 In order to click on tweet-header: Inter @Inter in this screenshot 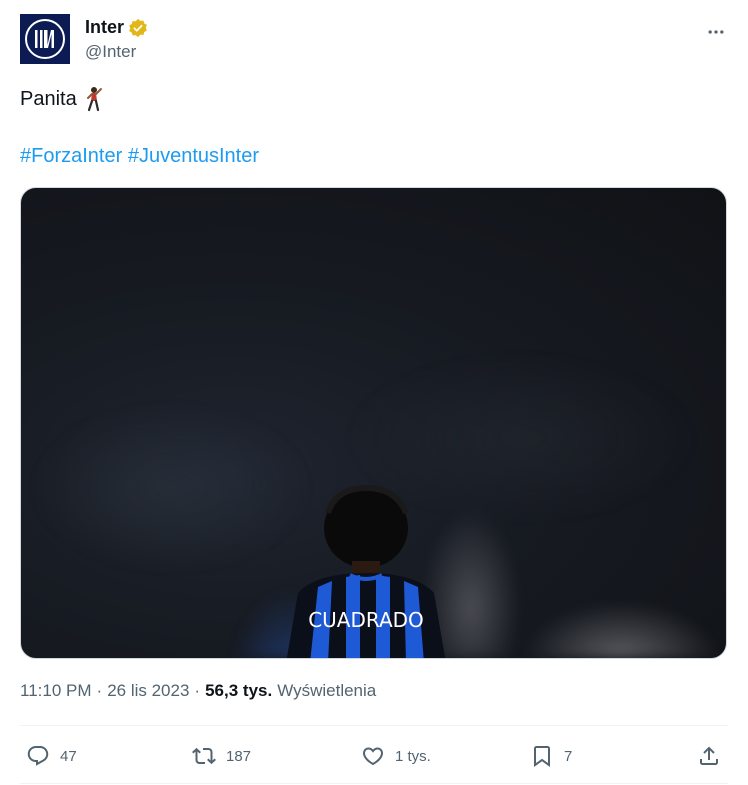, I will do `click(374, 40)`.